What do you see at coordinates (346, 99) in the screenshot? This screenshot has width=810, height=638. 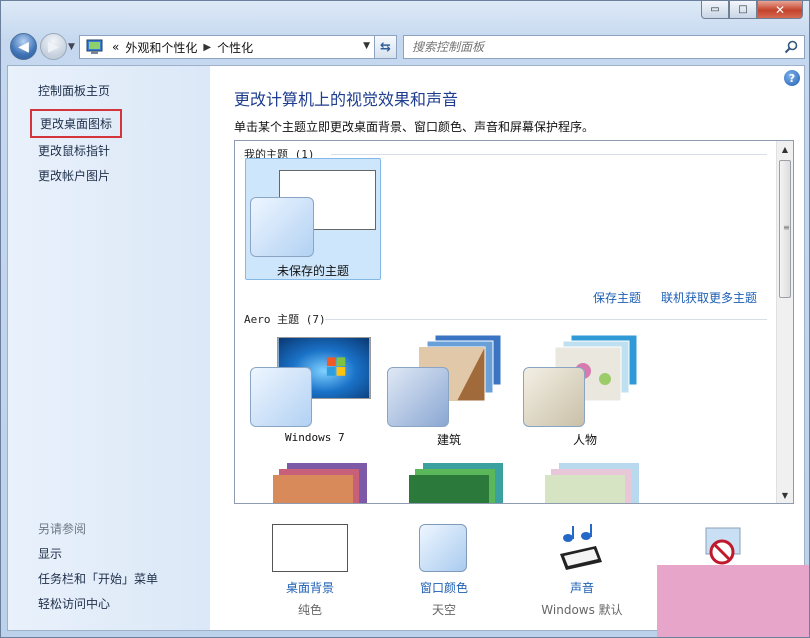 I see `page-title: 更改计算机上的视觉效果和声音` at bounding box center [346, 99].